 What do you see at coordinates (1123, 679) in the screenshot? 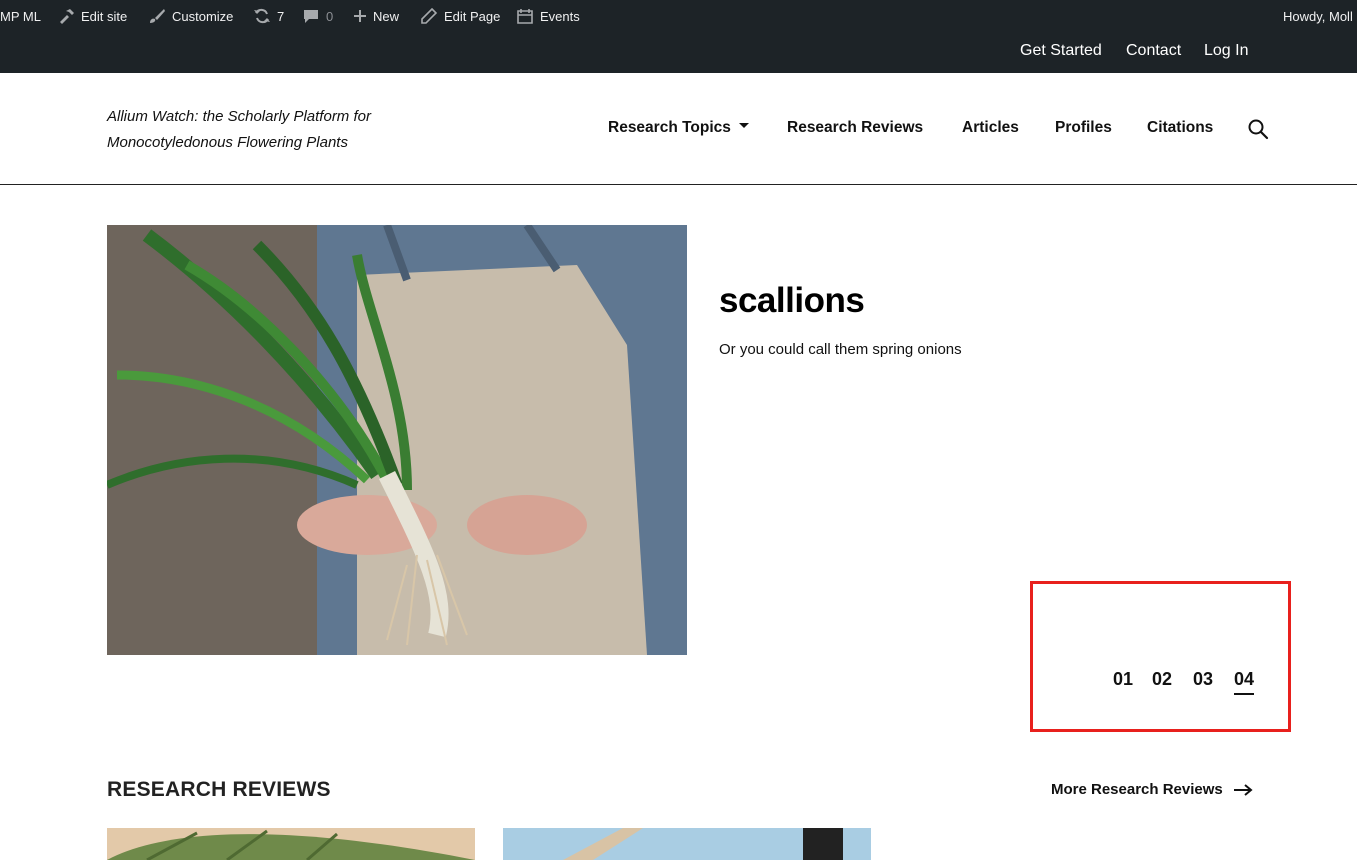
I see `slide-page-01: 01` at bounding box center [1123, 679].